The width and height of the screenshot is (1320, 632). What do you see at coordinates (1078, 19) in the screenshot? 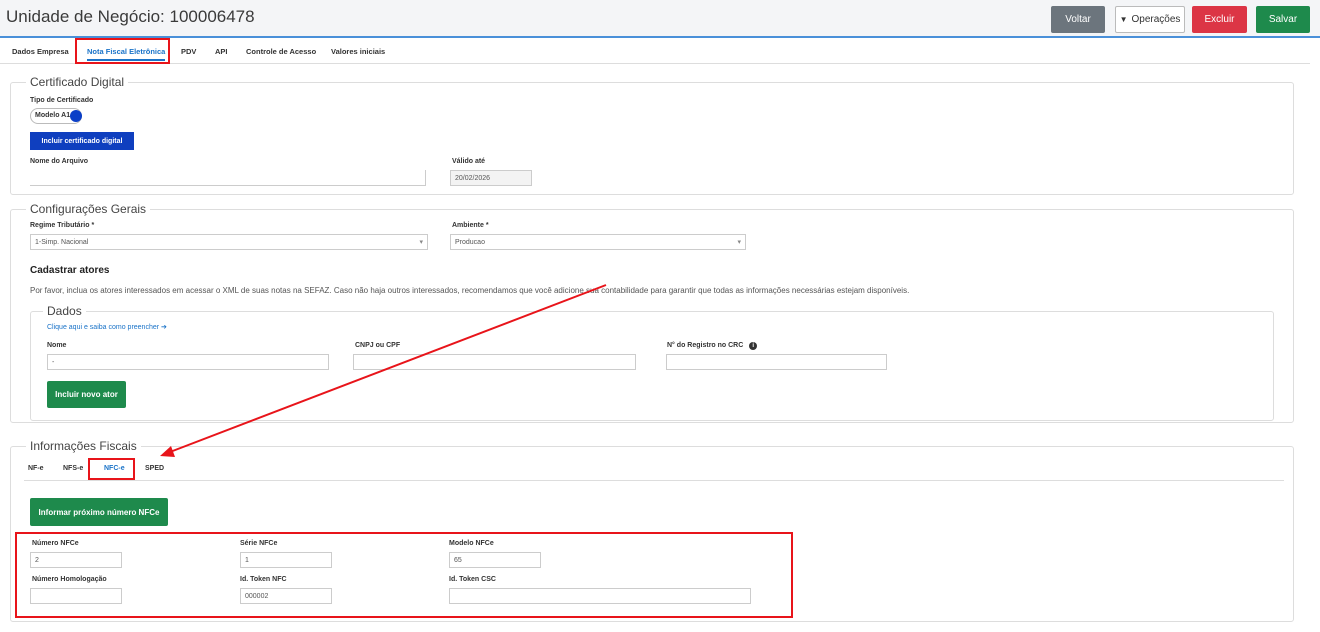
I see `voltar-button: Voltar` at bounding box center [1078, 19].